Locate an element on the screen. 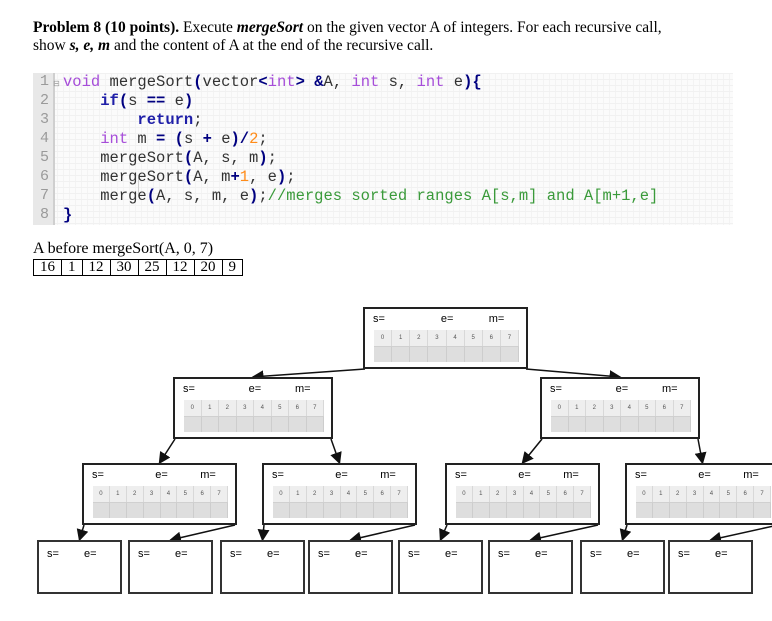 The height and width of the screenshot is (621, 772). index-header: 2 is located at coordinates (595, 408).